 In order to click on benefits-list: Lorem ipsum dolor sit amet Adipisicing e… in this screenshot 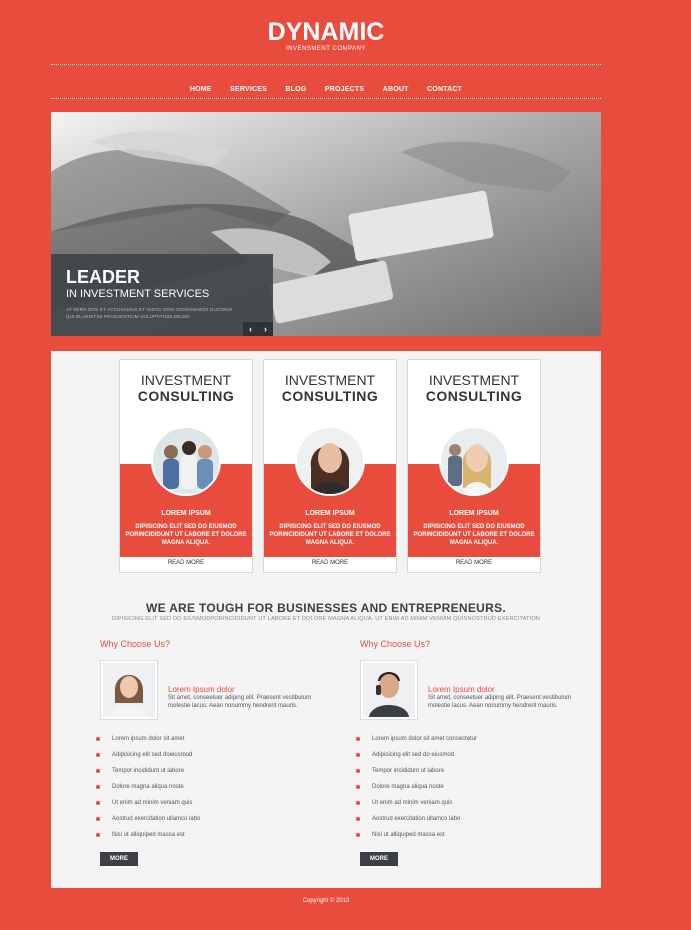, I will do `click(147, 791)`.